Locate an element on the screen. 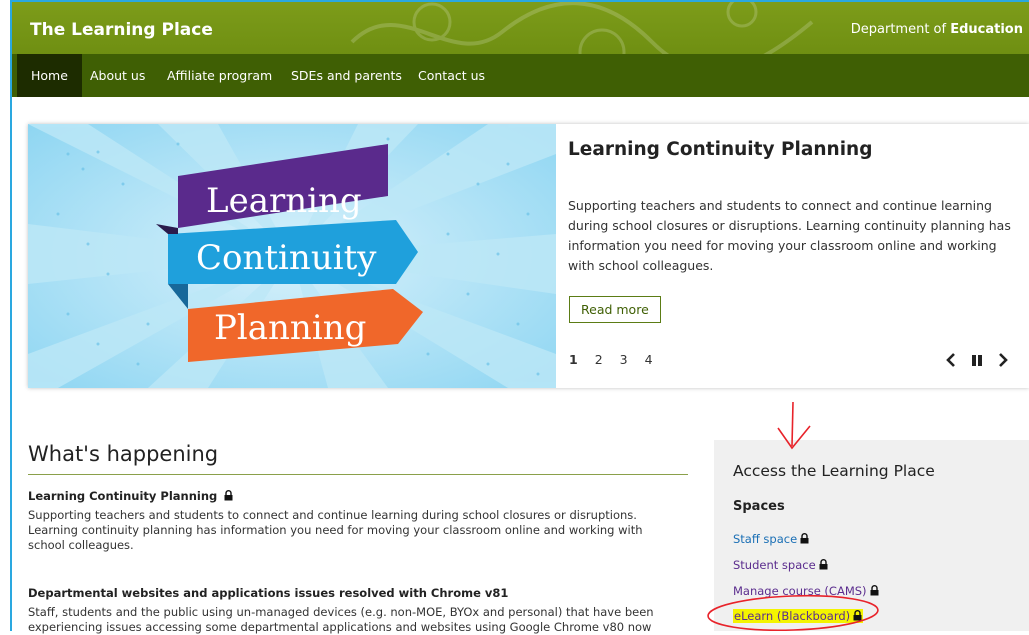  header-decoration is located at coordinates (582, 28).